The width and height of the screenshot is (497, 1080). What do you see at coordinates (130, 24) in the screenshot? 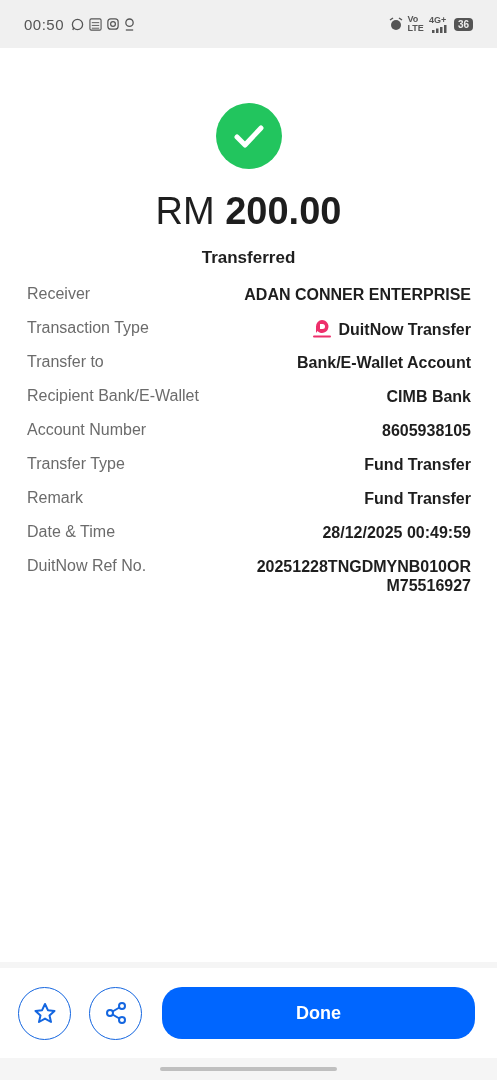
I see `location-icon` at bounding box center [130, 24].